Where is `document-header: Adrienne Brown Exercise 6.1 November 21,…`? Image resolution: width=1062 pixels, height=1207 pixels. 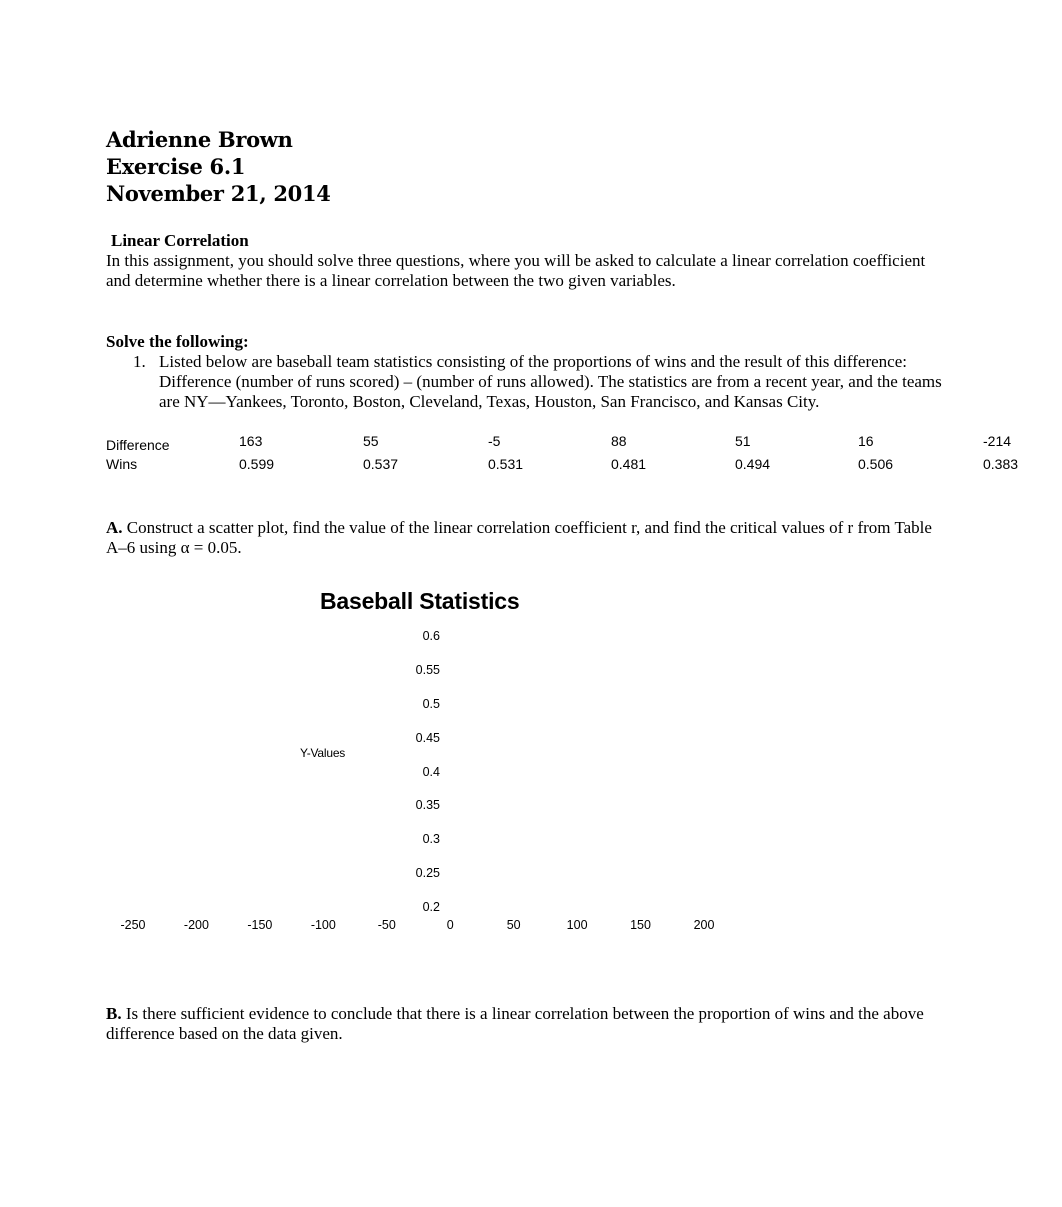 document-header: Adrienne Brown Exercise 6.1 November 21,… is located at coordinates (218, 166).